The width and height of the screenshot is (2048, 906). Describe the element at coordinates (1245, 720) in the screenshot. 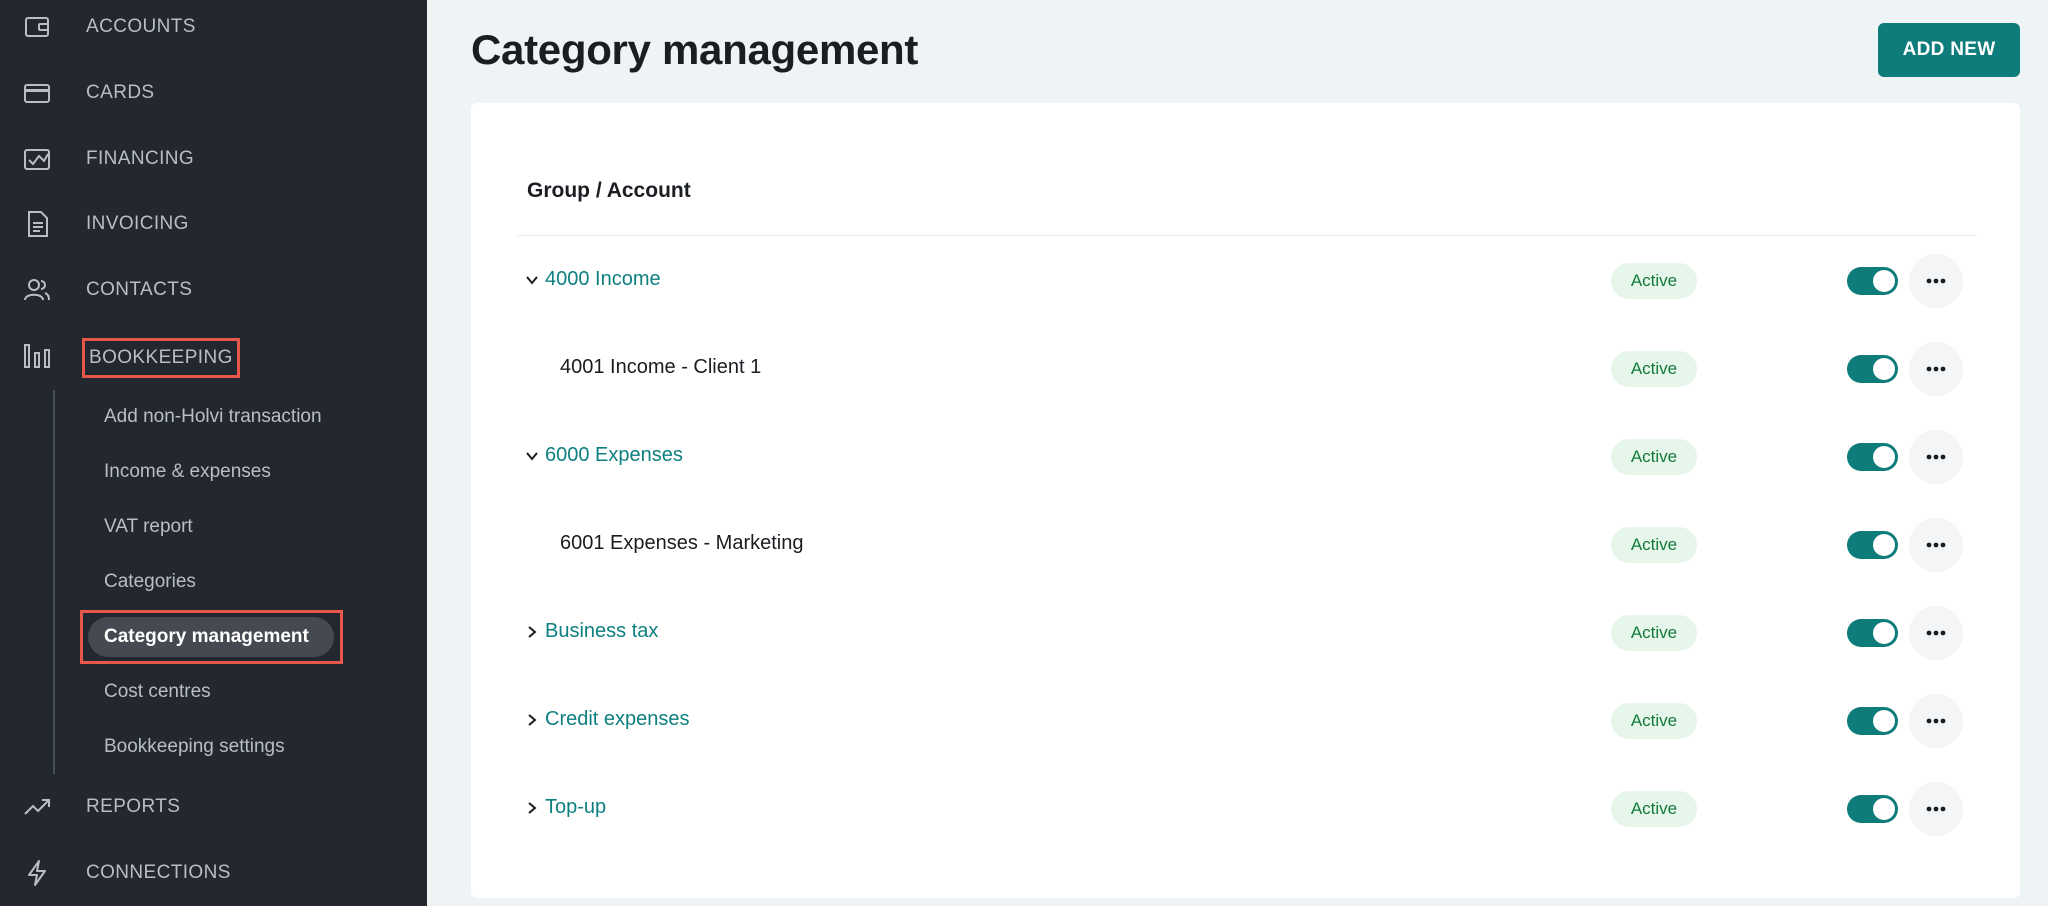

I see `table-row: Credit expenses Active` at that location.